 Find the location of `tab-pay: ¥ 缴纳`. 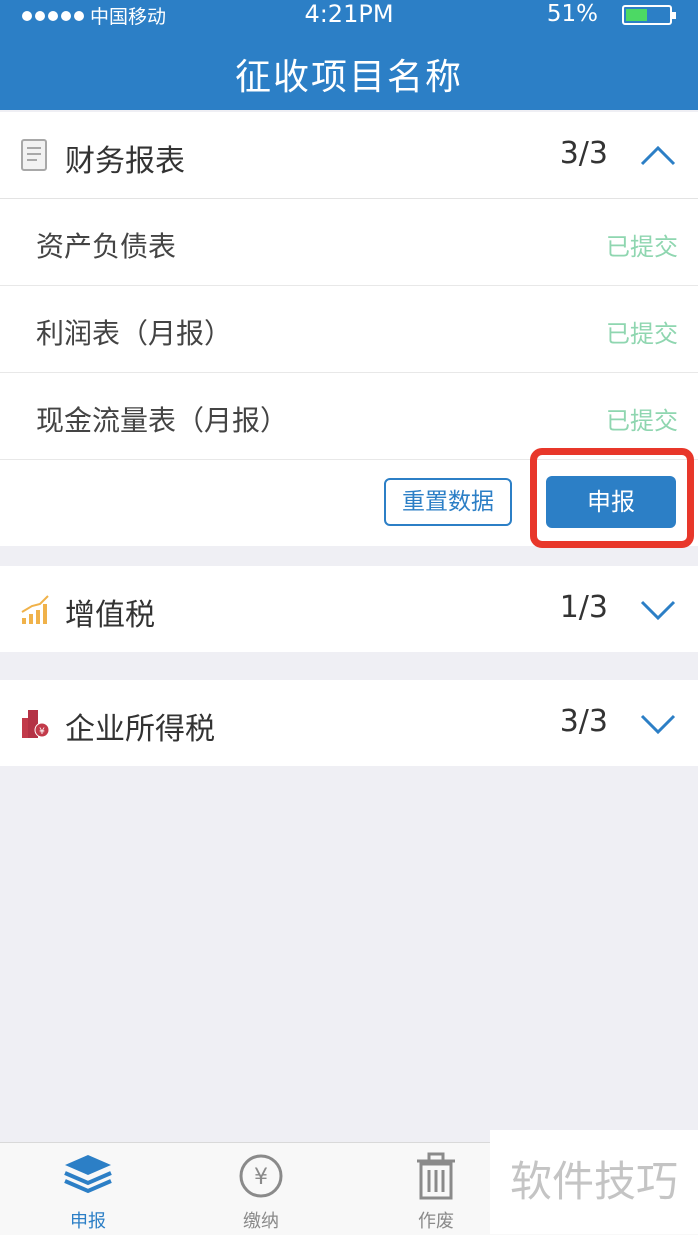

tab-pay: ¥ 缴纳 is located at coordinates (261, 1192).